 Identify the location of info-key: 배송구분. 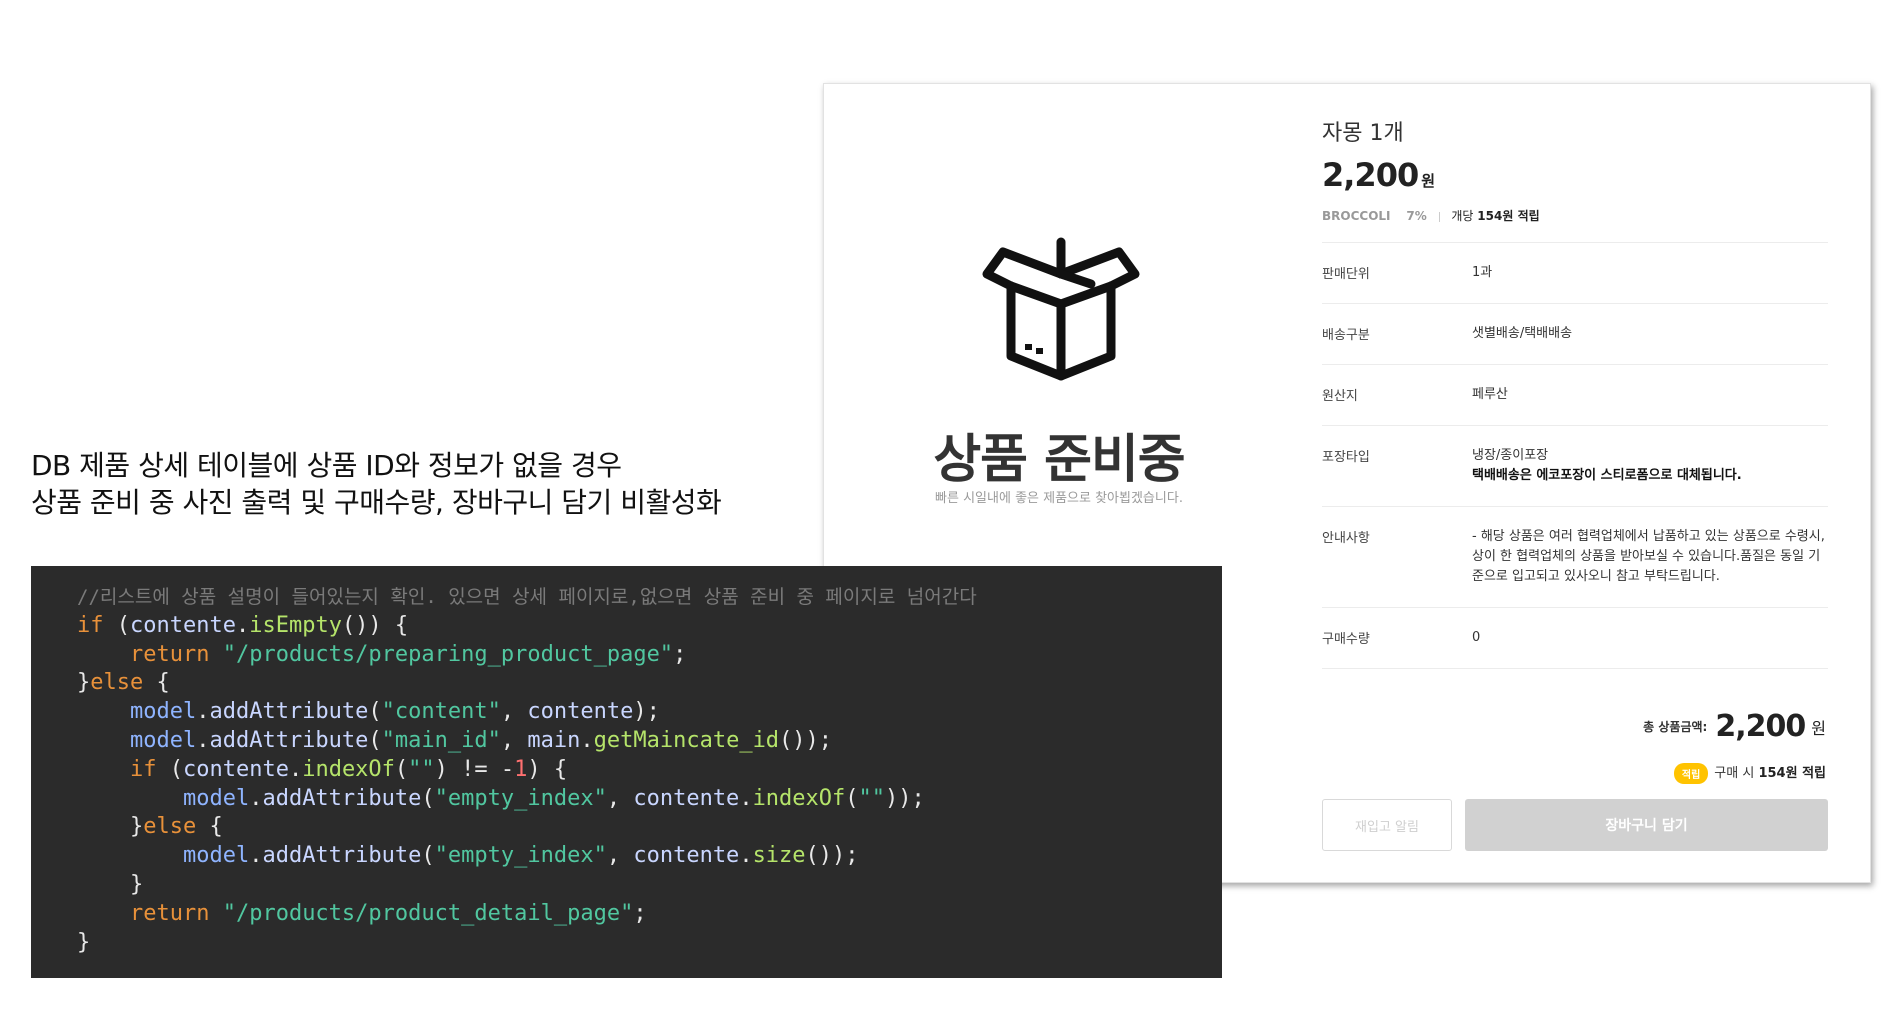
(1346, 335).